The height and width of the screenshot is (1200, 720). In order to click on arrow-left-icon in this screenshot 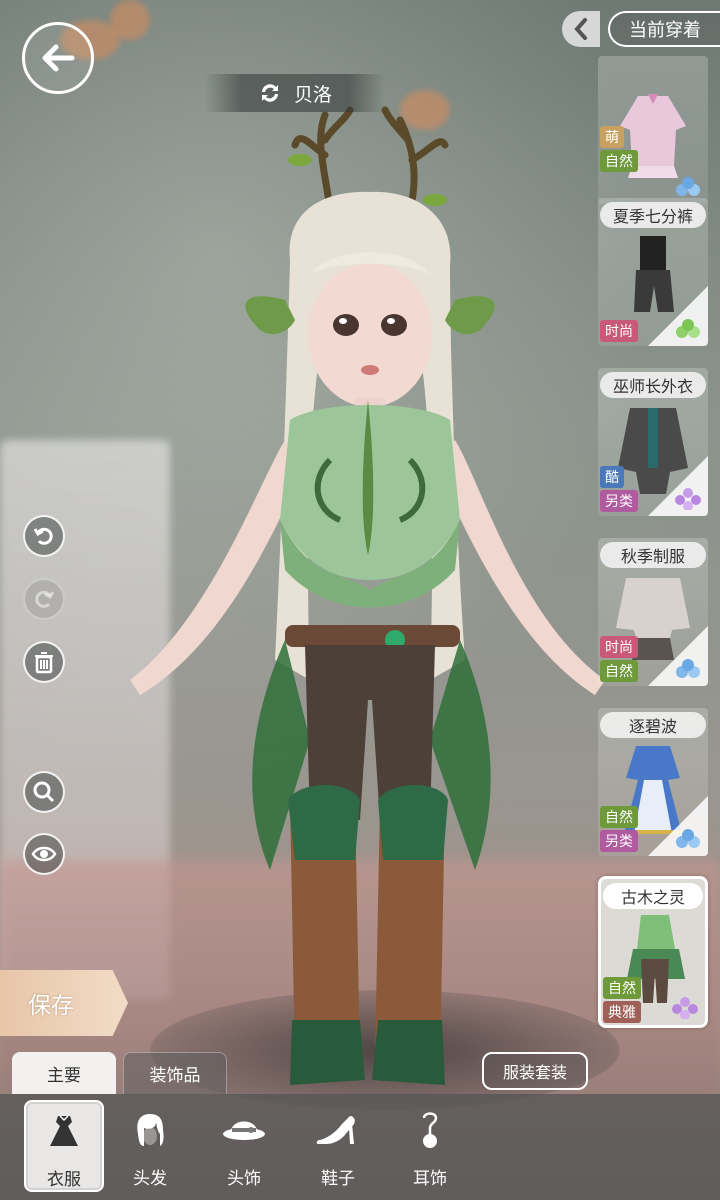, I will do `click(58, 58)`.